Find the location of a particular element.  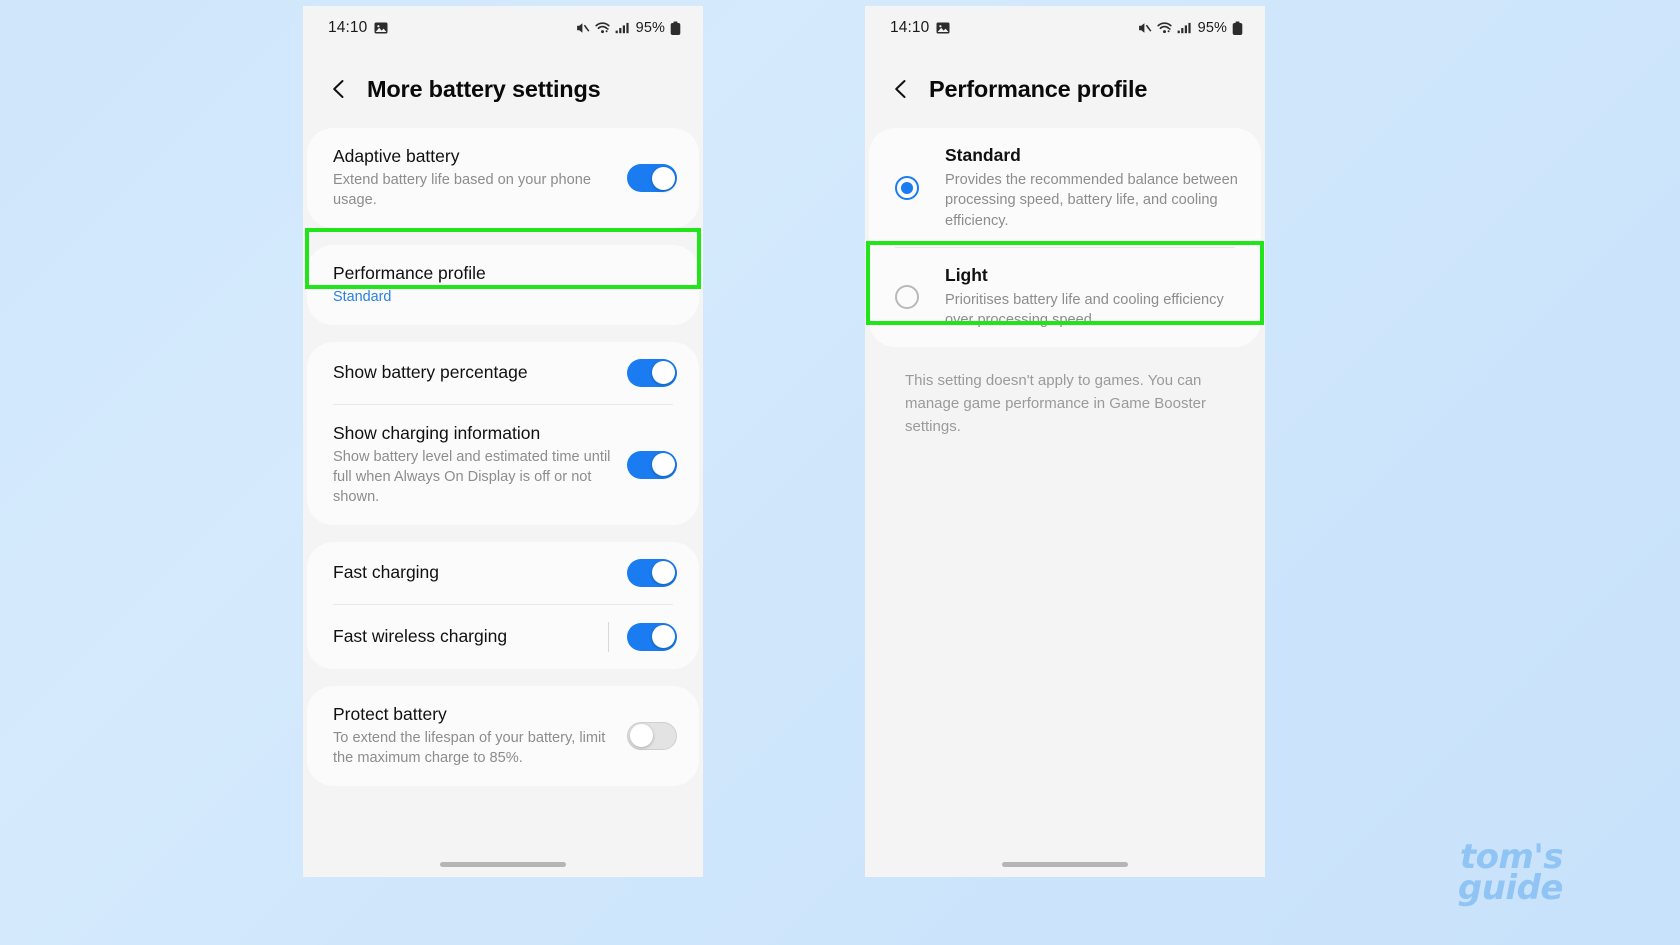

row-title: Performance profile is located at coordinates (409, 273).